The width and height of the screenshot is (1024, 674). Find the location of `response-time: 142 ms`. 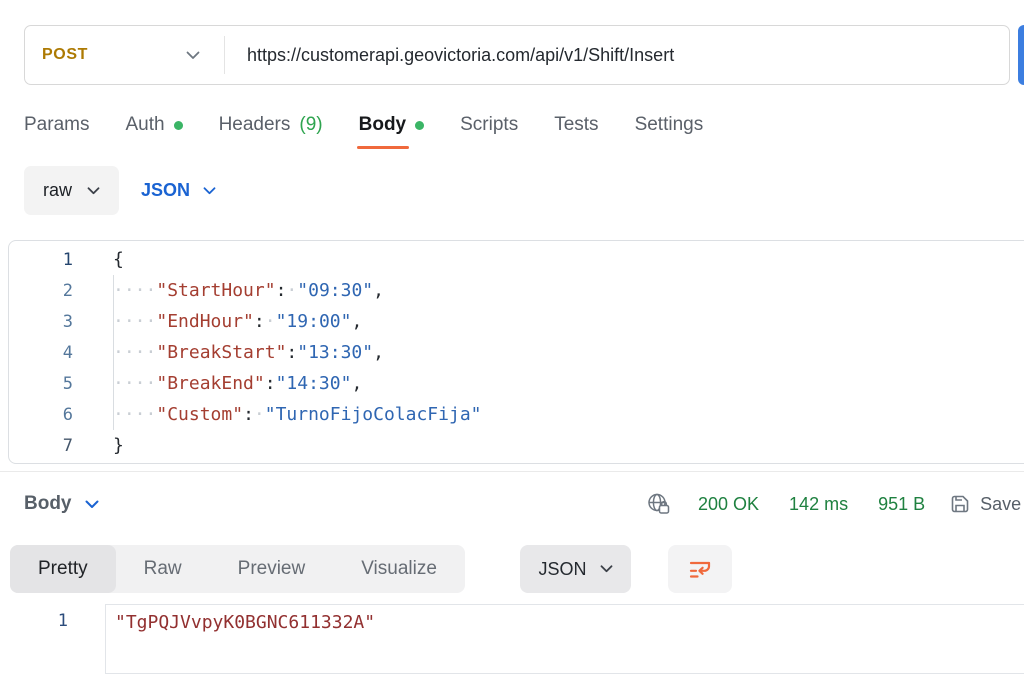

response-time: 142 ms is located at coordinates (818, 504).